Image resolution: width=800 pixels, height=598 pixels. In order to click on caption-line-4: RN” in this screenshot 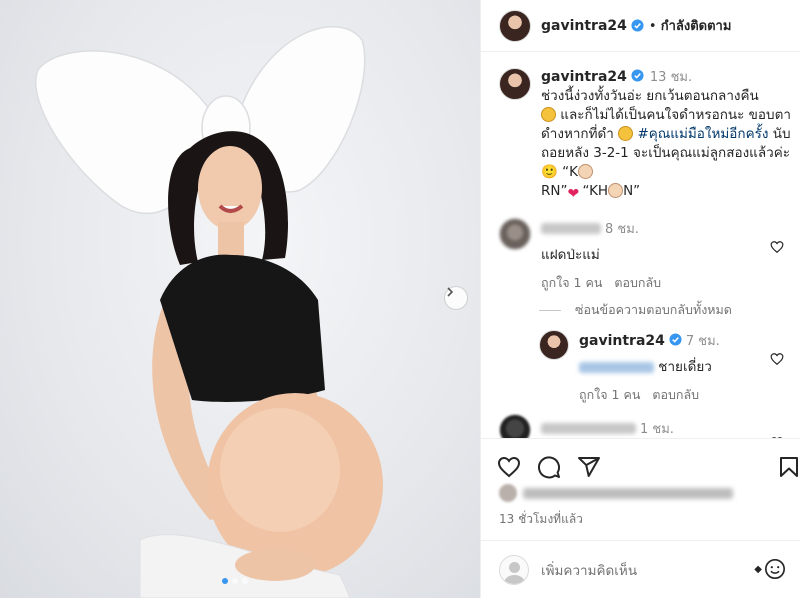, I will do `click(554, 191)`.